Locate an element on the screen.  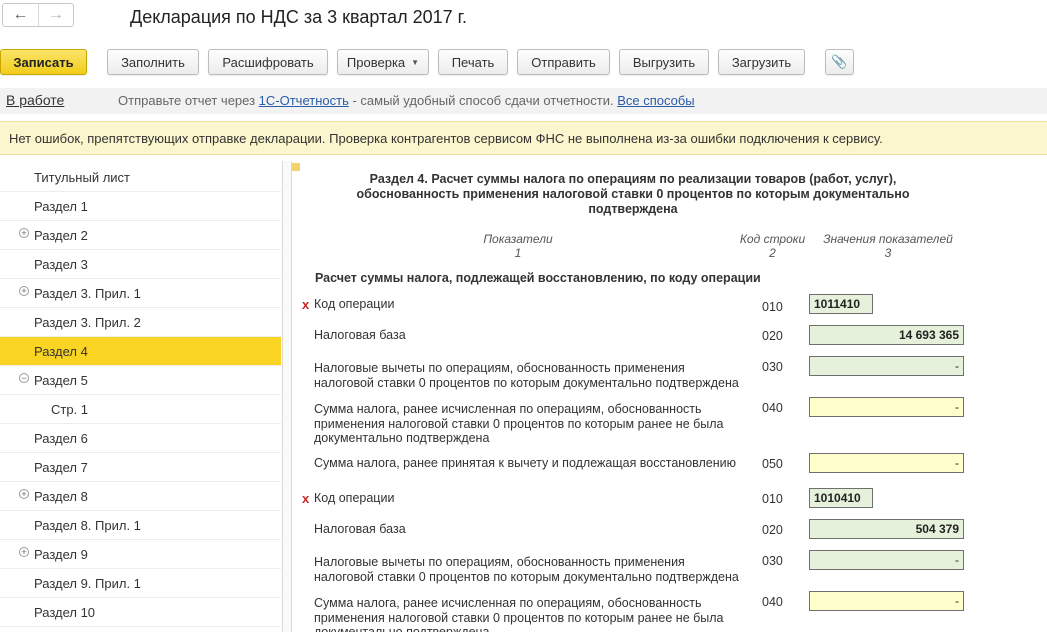
check-button-label: Проверка is located at coordinates (376, 62).